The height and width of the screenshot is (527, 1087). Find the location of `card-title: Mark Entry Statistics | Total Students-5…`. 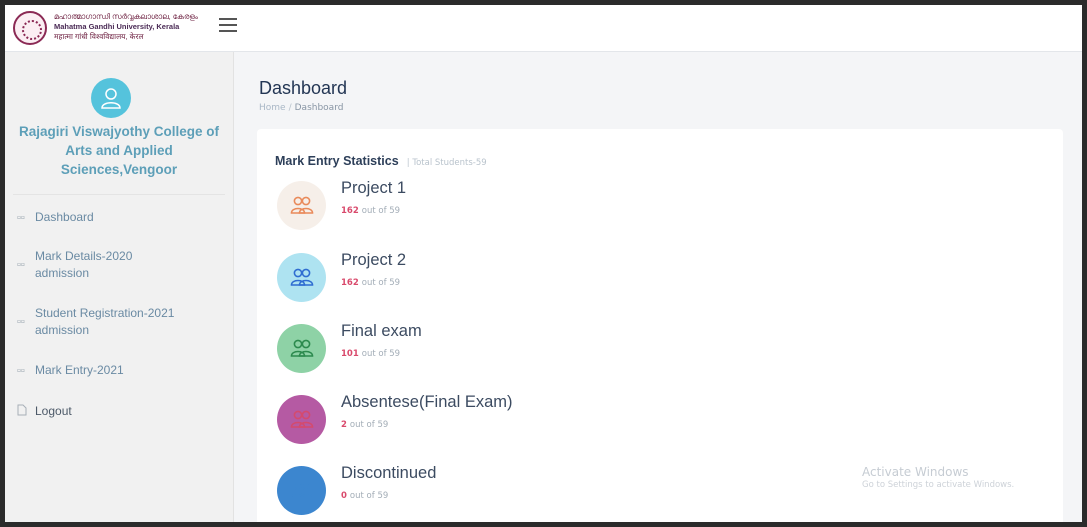

card-title: Mark Entry Statistics | Total Students-5… is located at coordinates (381, 159).